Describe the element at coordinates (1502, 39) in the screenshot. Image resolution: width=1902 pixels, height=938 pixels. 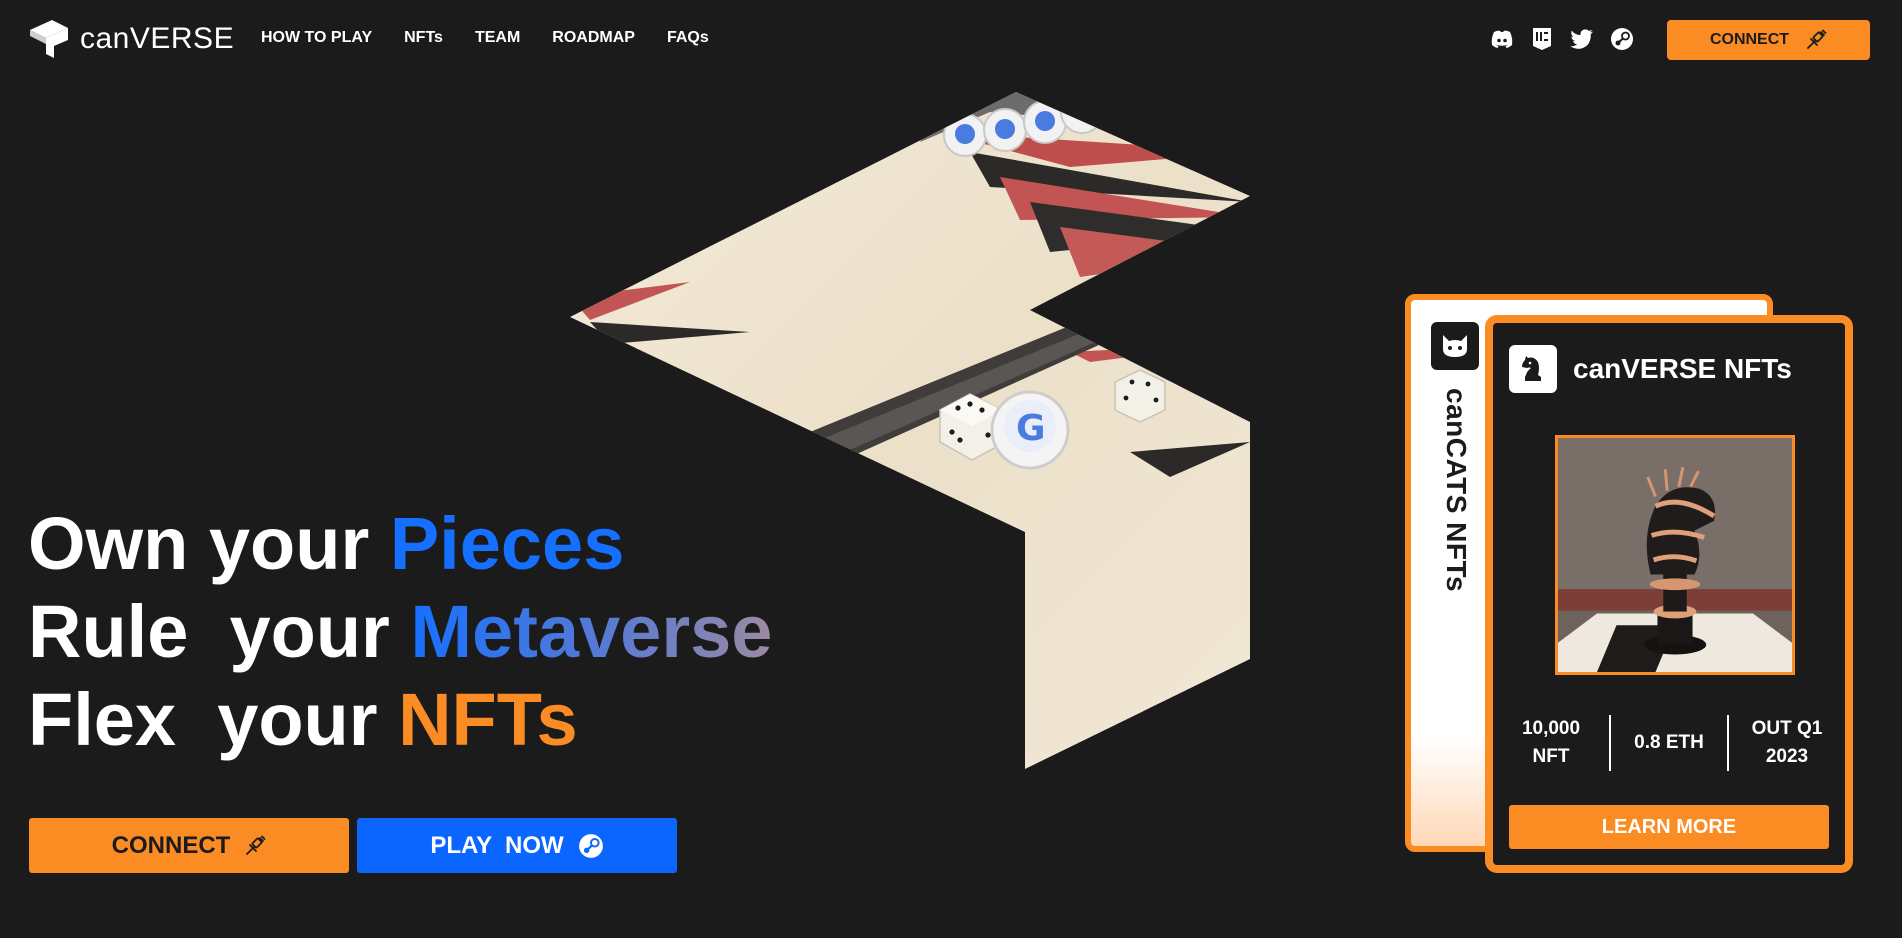
I see `discord-icon` at that location.